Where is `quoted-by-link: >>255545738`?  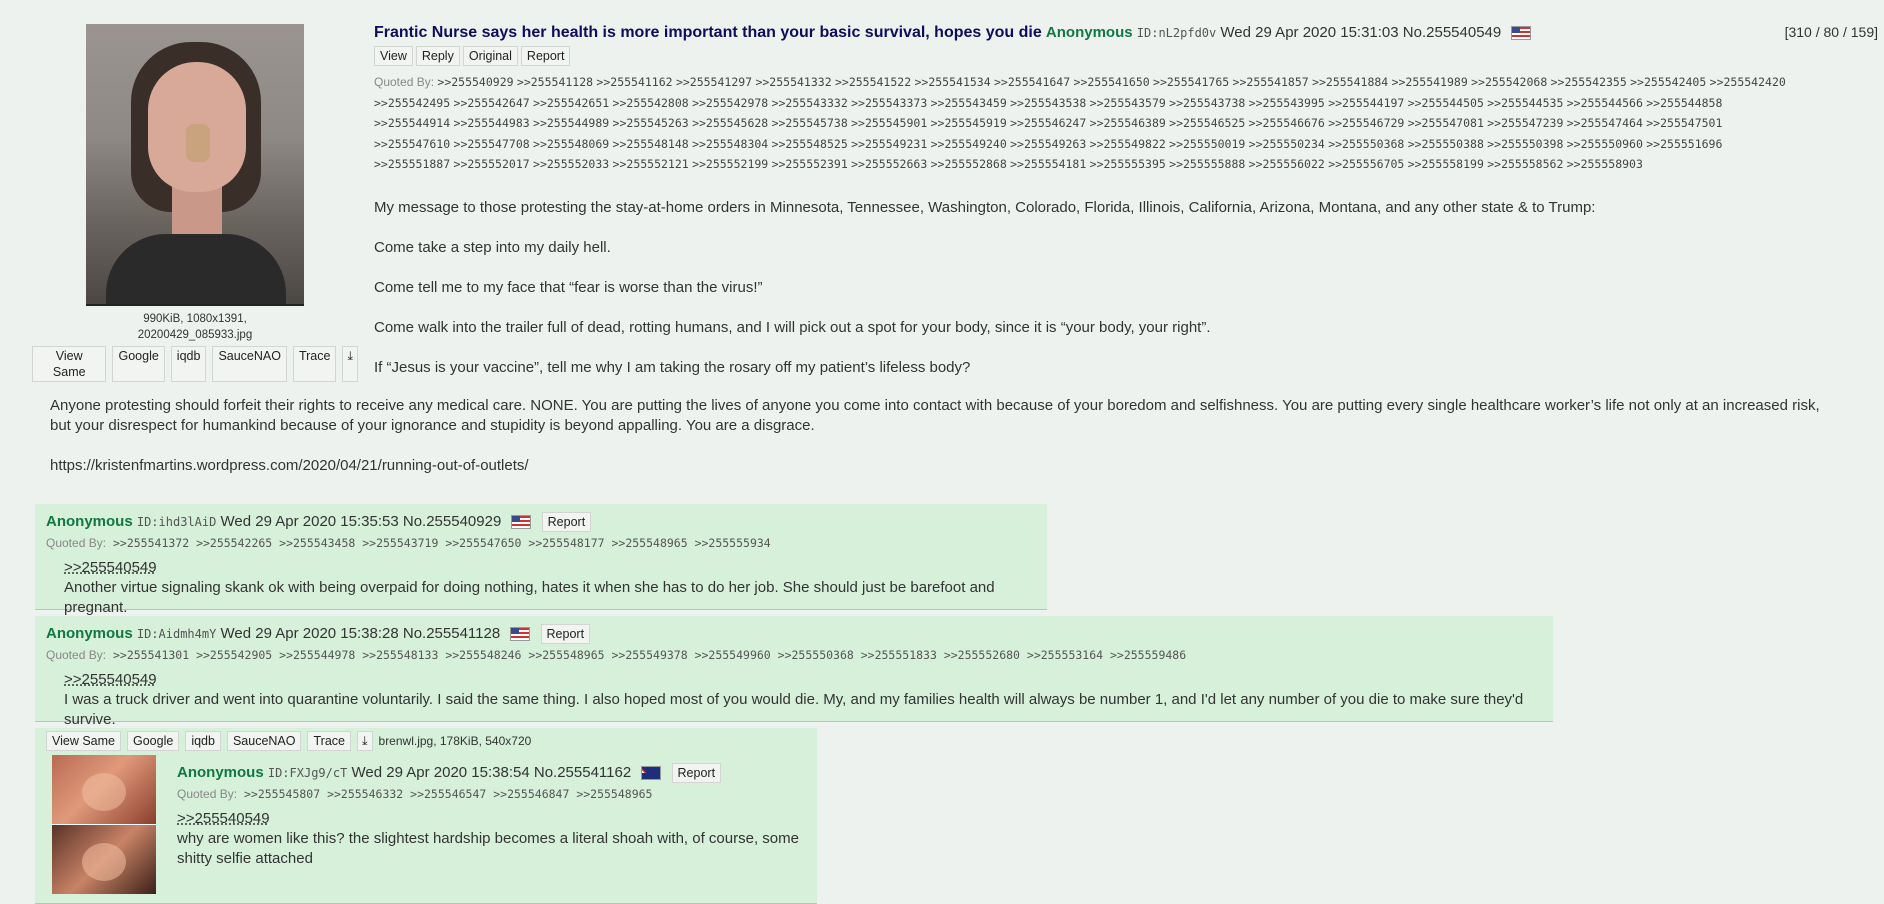
quoted-by-link: >>255545738 is located at coordinates (810, 123).